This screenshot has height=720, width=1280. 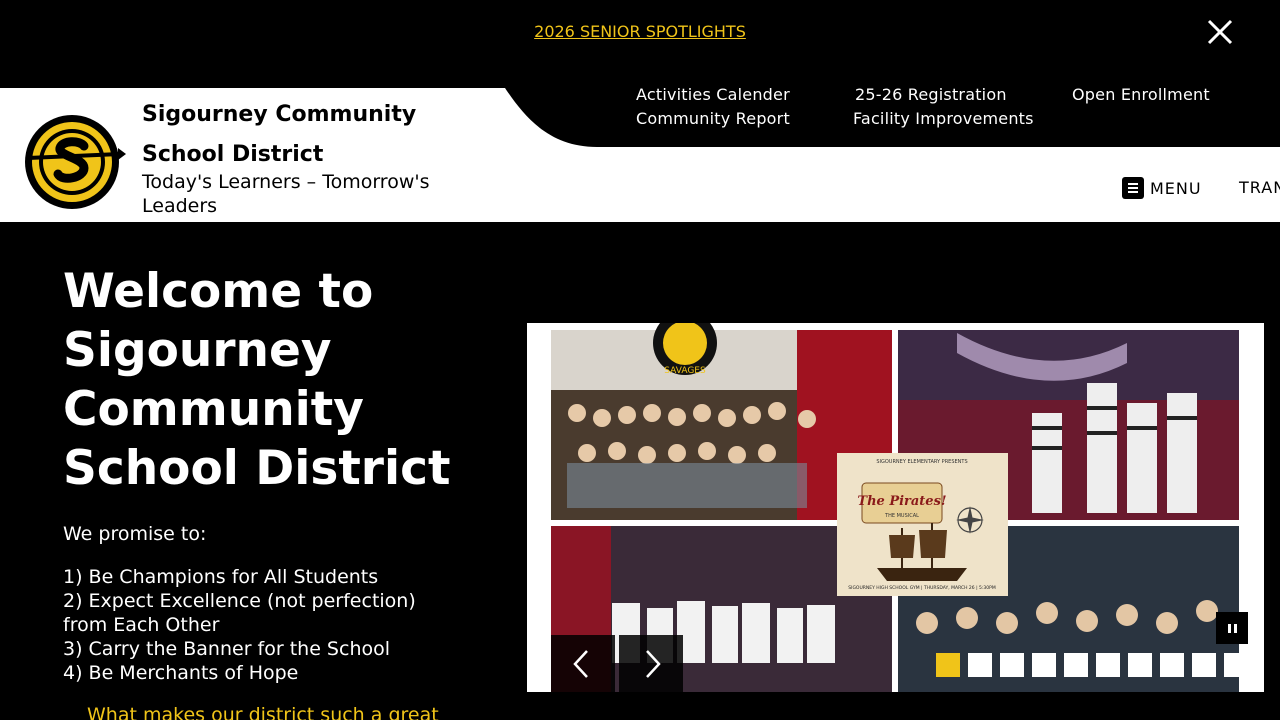 What do you see at coordinates (653, 664) in the screenshot?
I see `chevron-right-icon` at bounding box center [653, 664].